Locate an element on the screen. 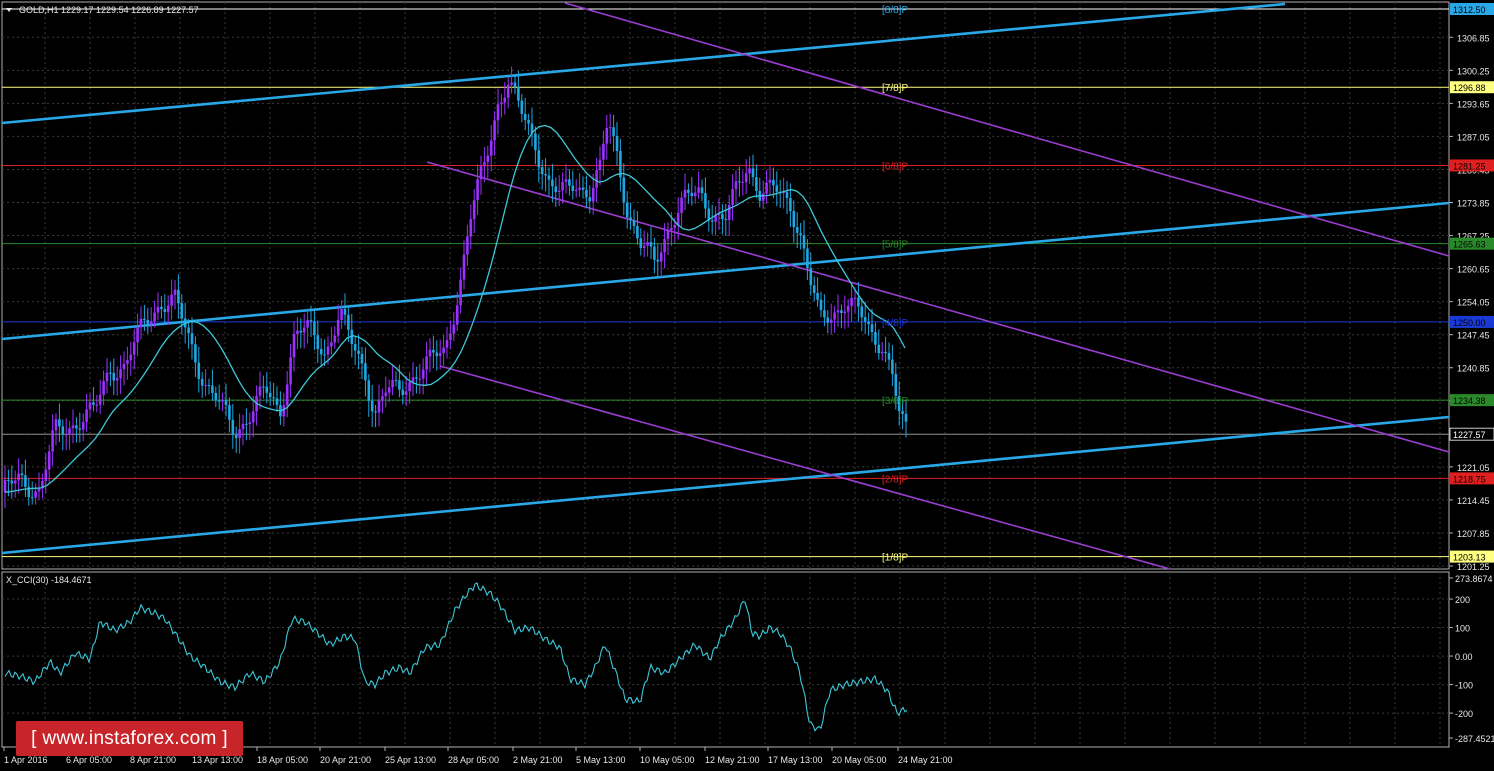  cci-tick-label: 100 is located at coordinates (1462, 629).